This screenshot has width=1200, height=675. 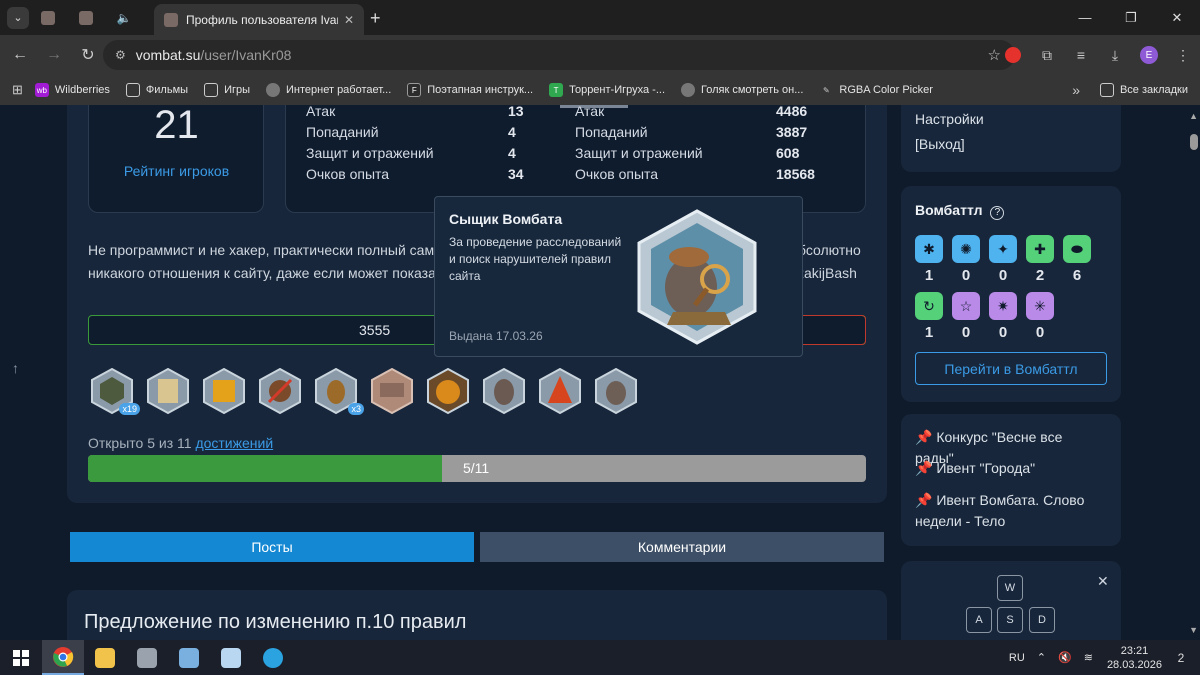 What do you see at coordinates (231, 657) in the screenshot?
I see `notepad-taskbar-app` at bounding box center [231, 657].